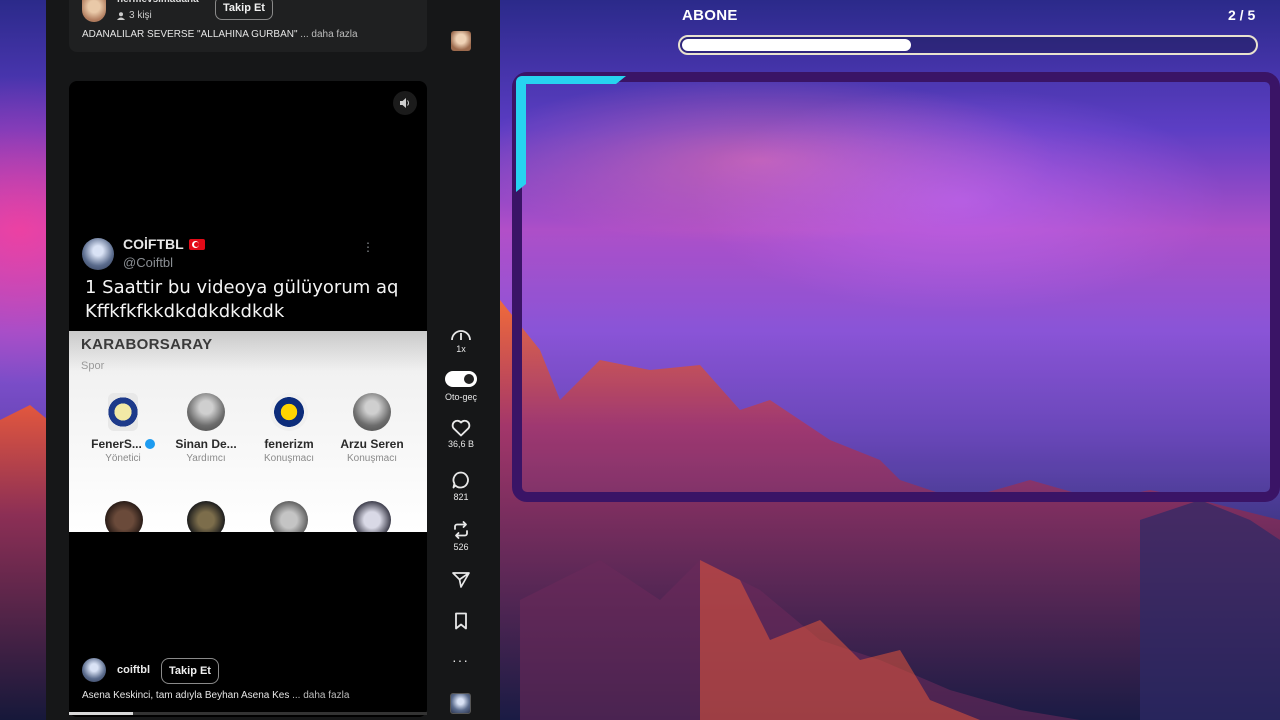 This screenshot has width=1280, height=720. What do you see at coordinates (153, 244) in the screenshot?
I see `tweet-display-name-text: COİFTBL` at bounding box center [153, 244].